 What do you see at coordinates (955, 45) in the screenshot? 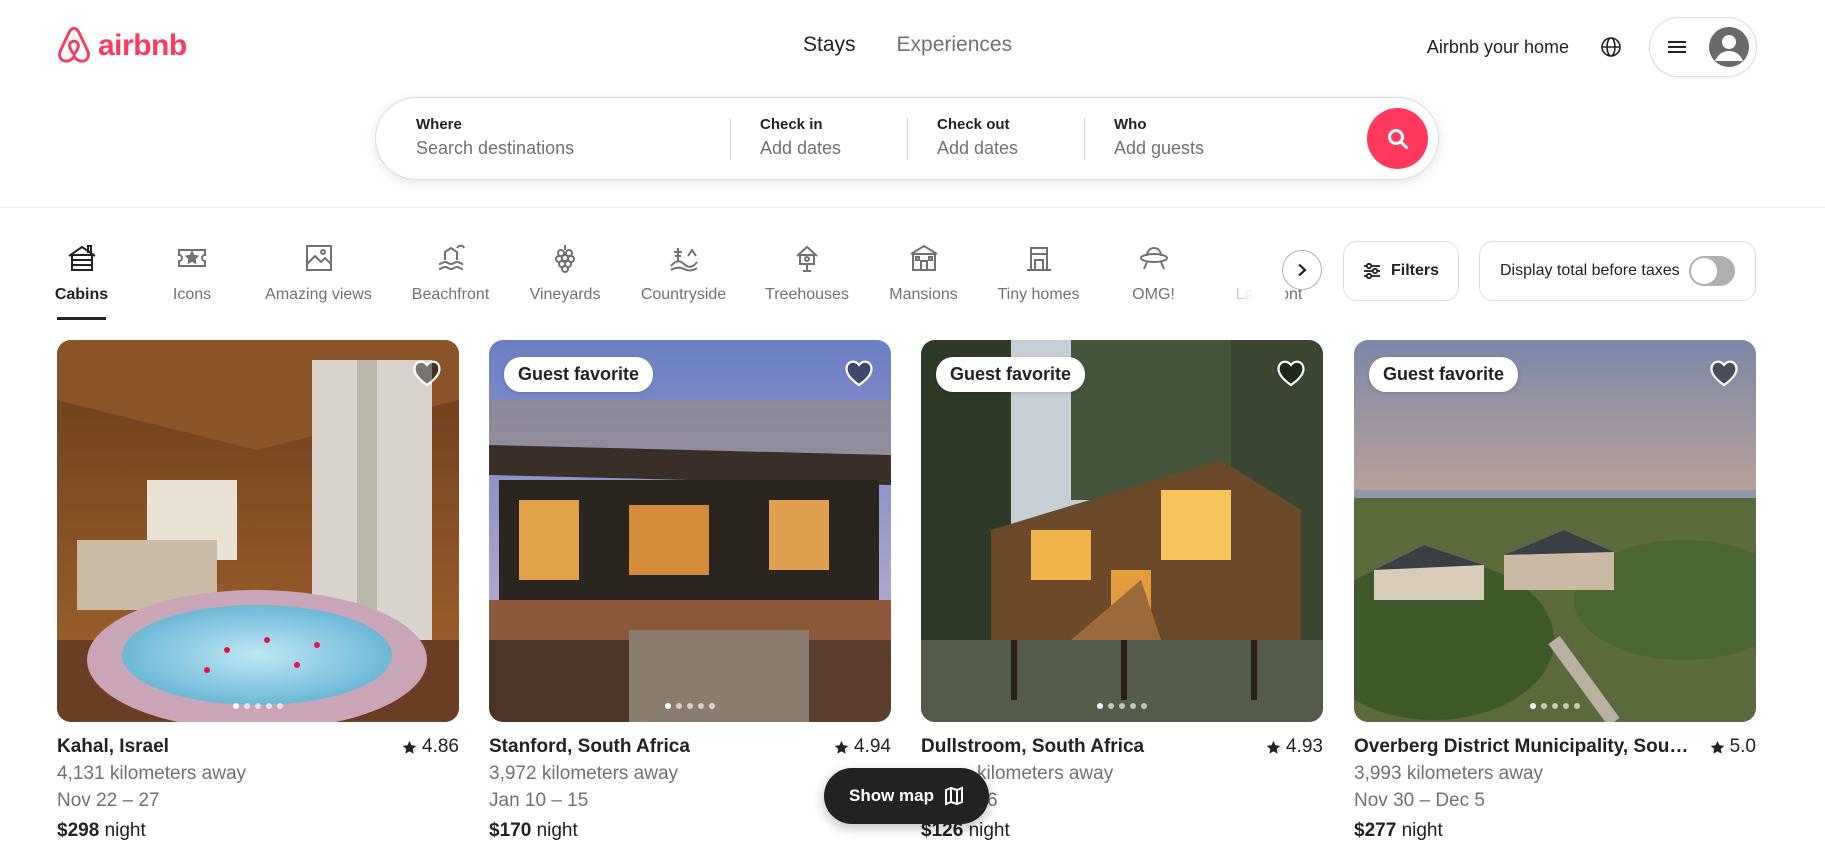
I see `tab-experiences: Experiences` at bounding box center [955, 45].